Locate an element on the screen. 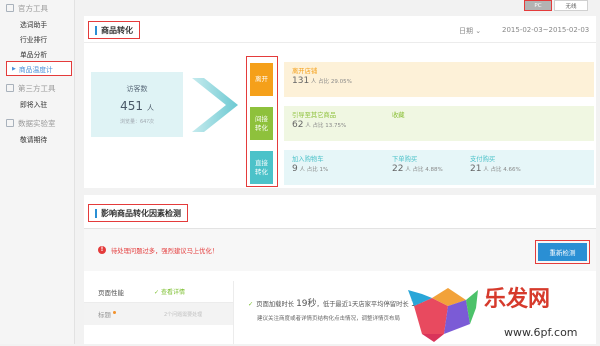  flask-icon is located at coordinates (10, 123).